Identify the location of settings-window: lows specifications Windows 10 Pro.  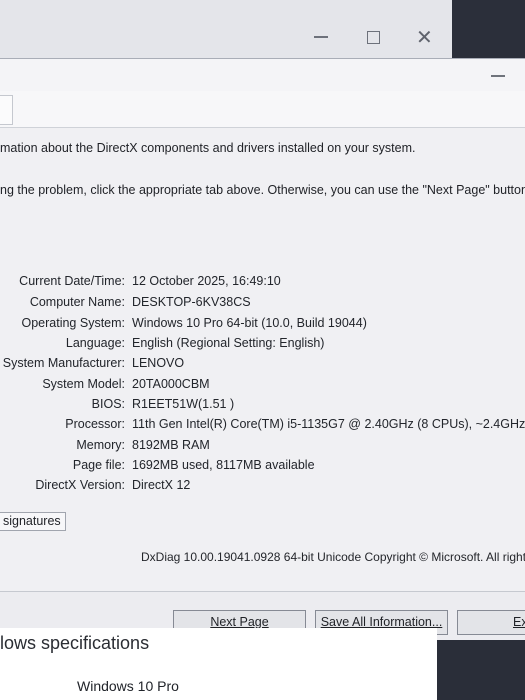
(218, 664).